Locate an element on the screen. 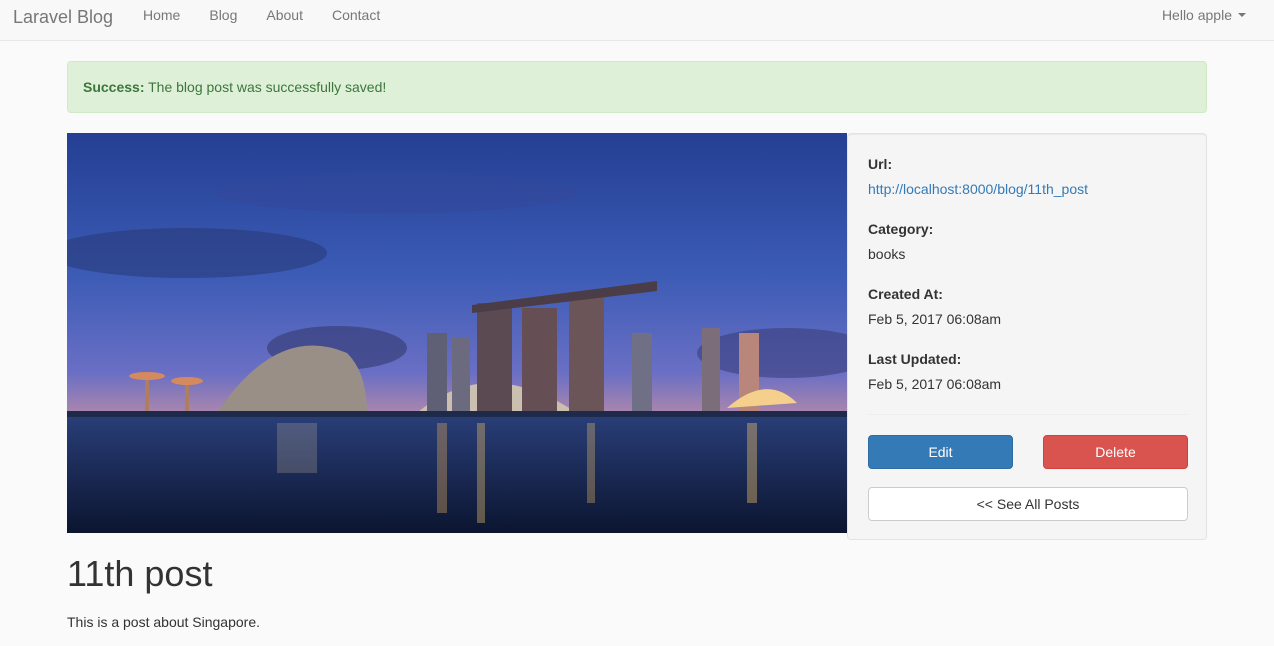 This screenshot has height=646, width=1274. nav-links: Home Blog About Contact is located at coordinates (276, 20).